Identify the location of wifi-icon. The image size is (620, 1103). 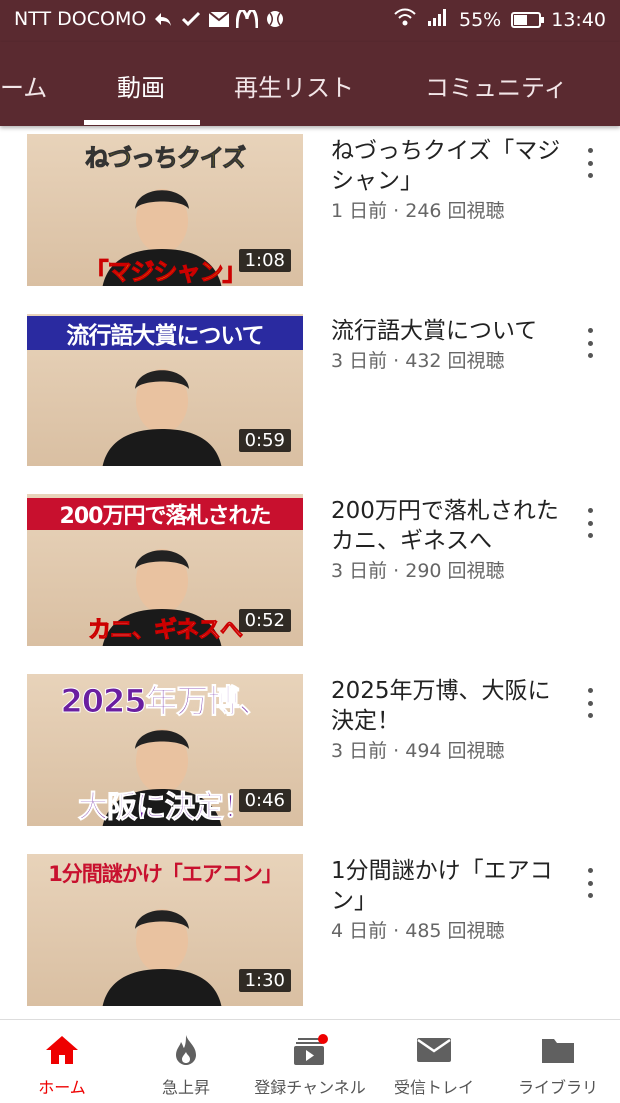
(405, 19).